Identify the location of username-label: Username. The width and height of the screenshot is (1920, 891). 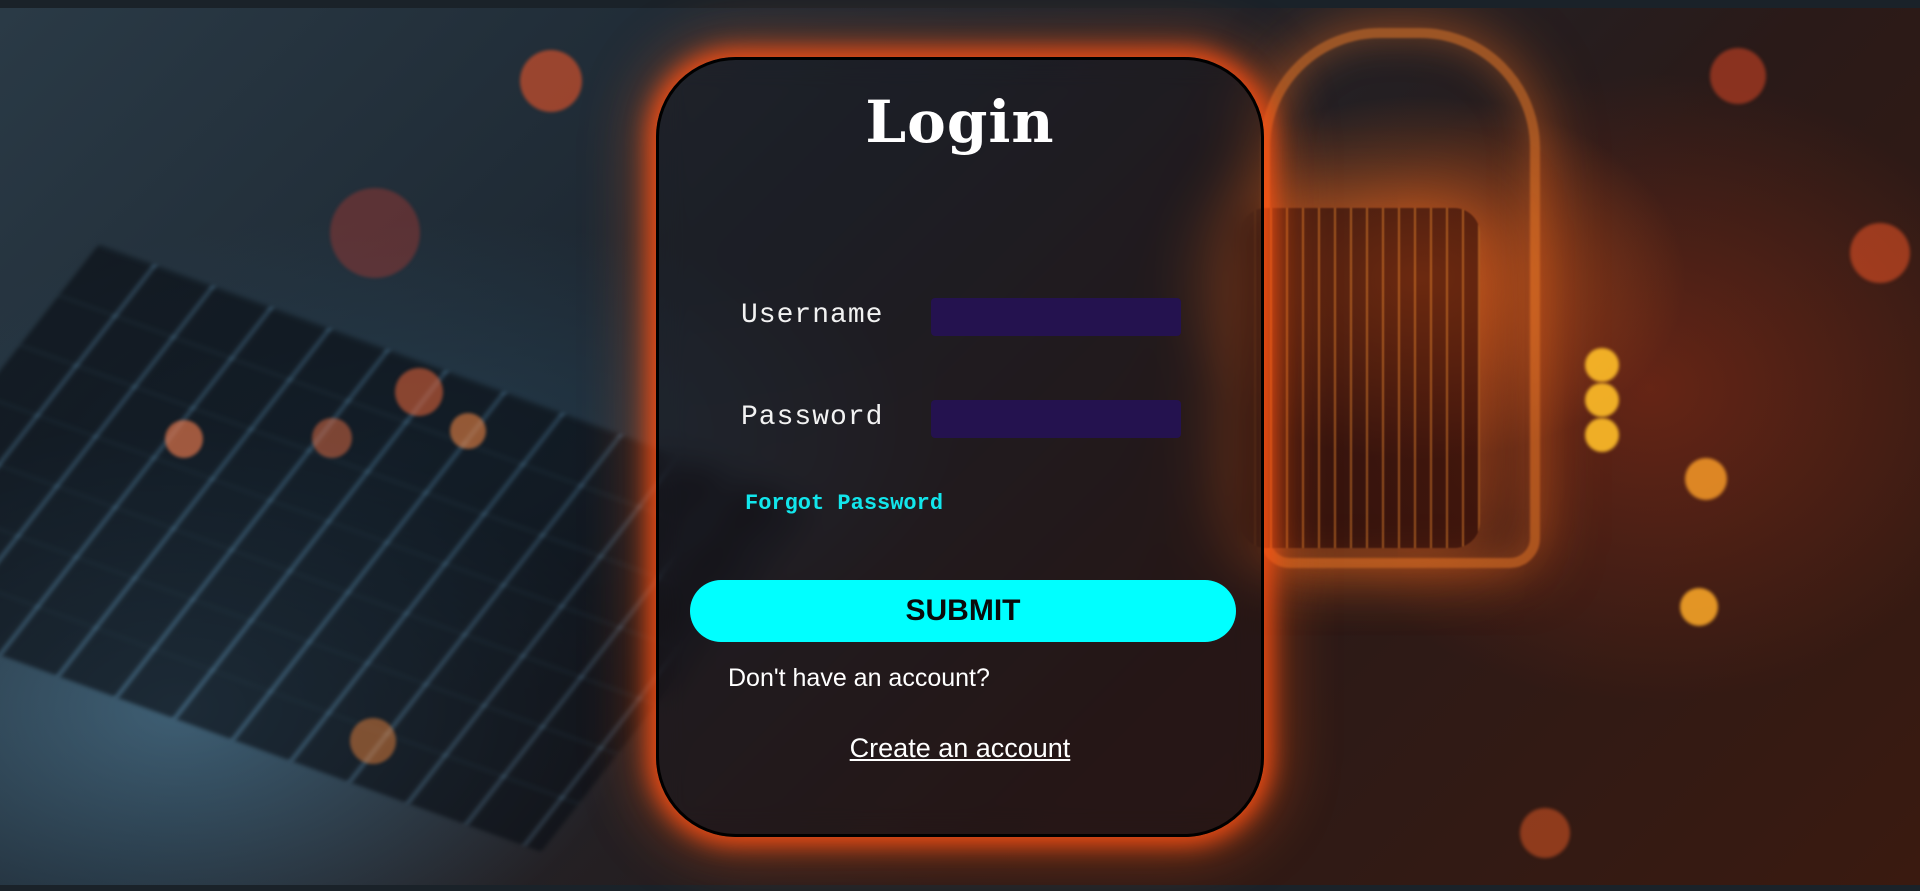
(812, 315).